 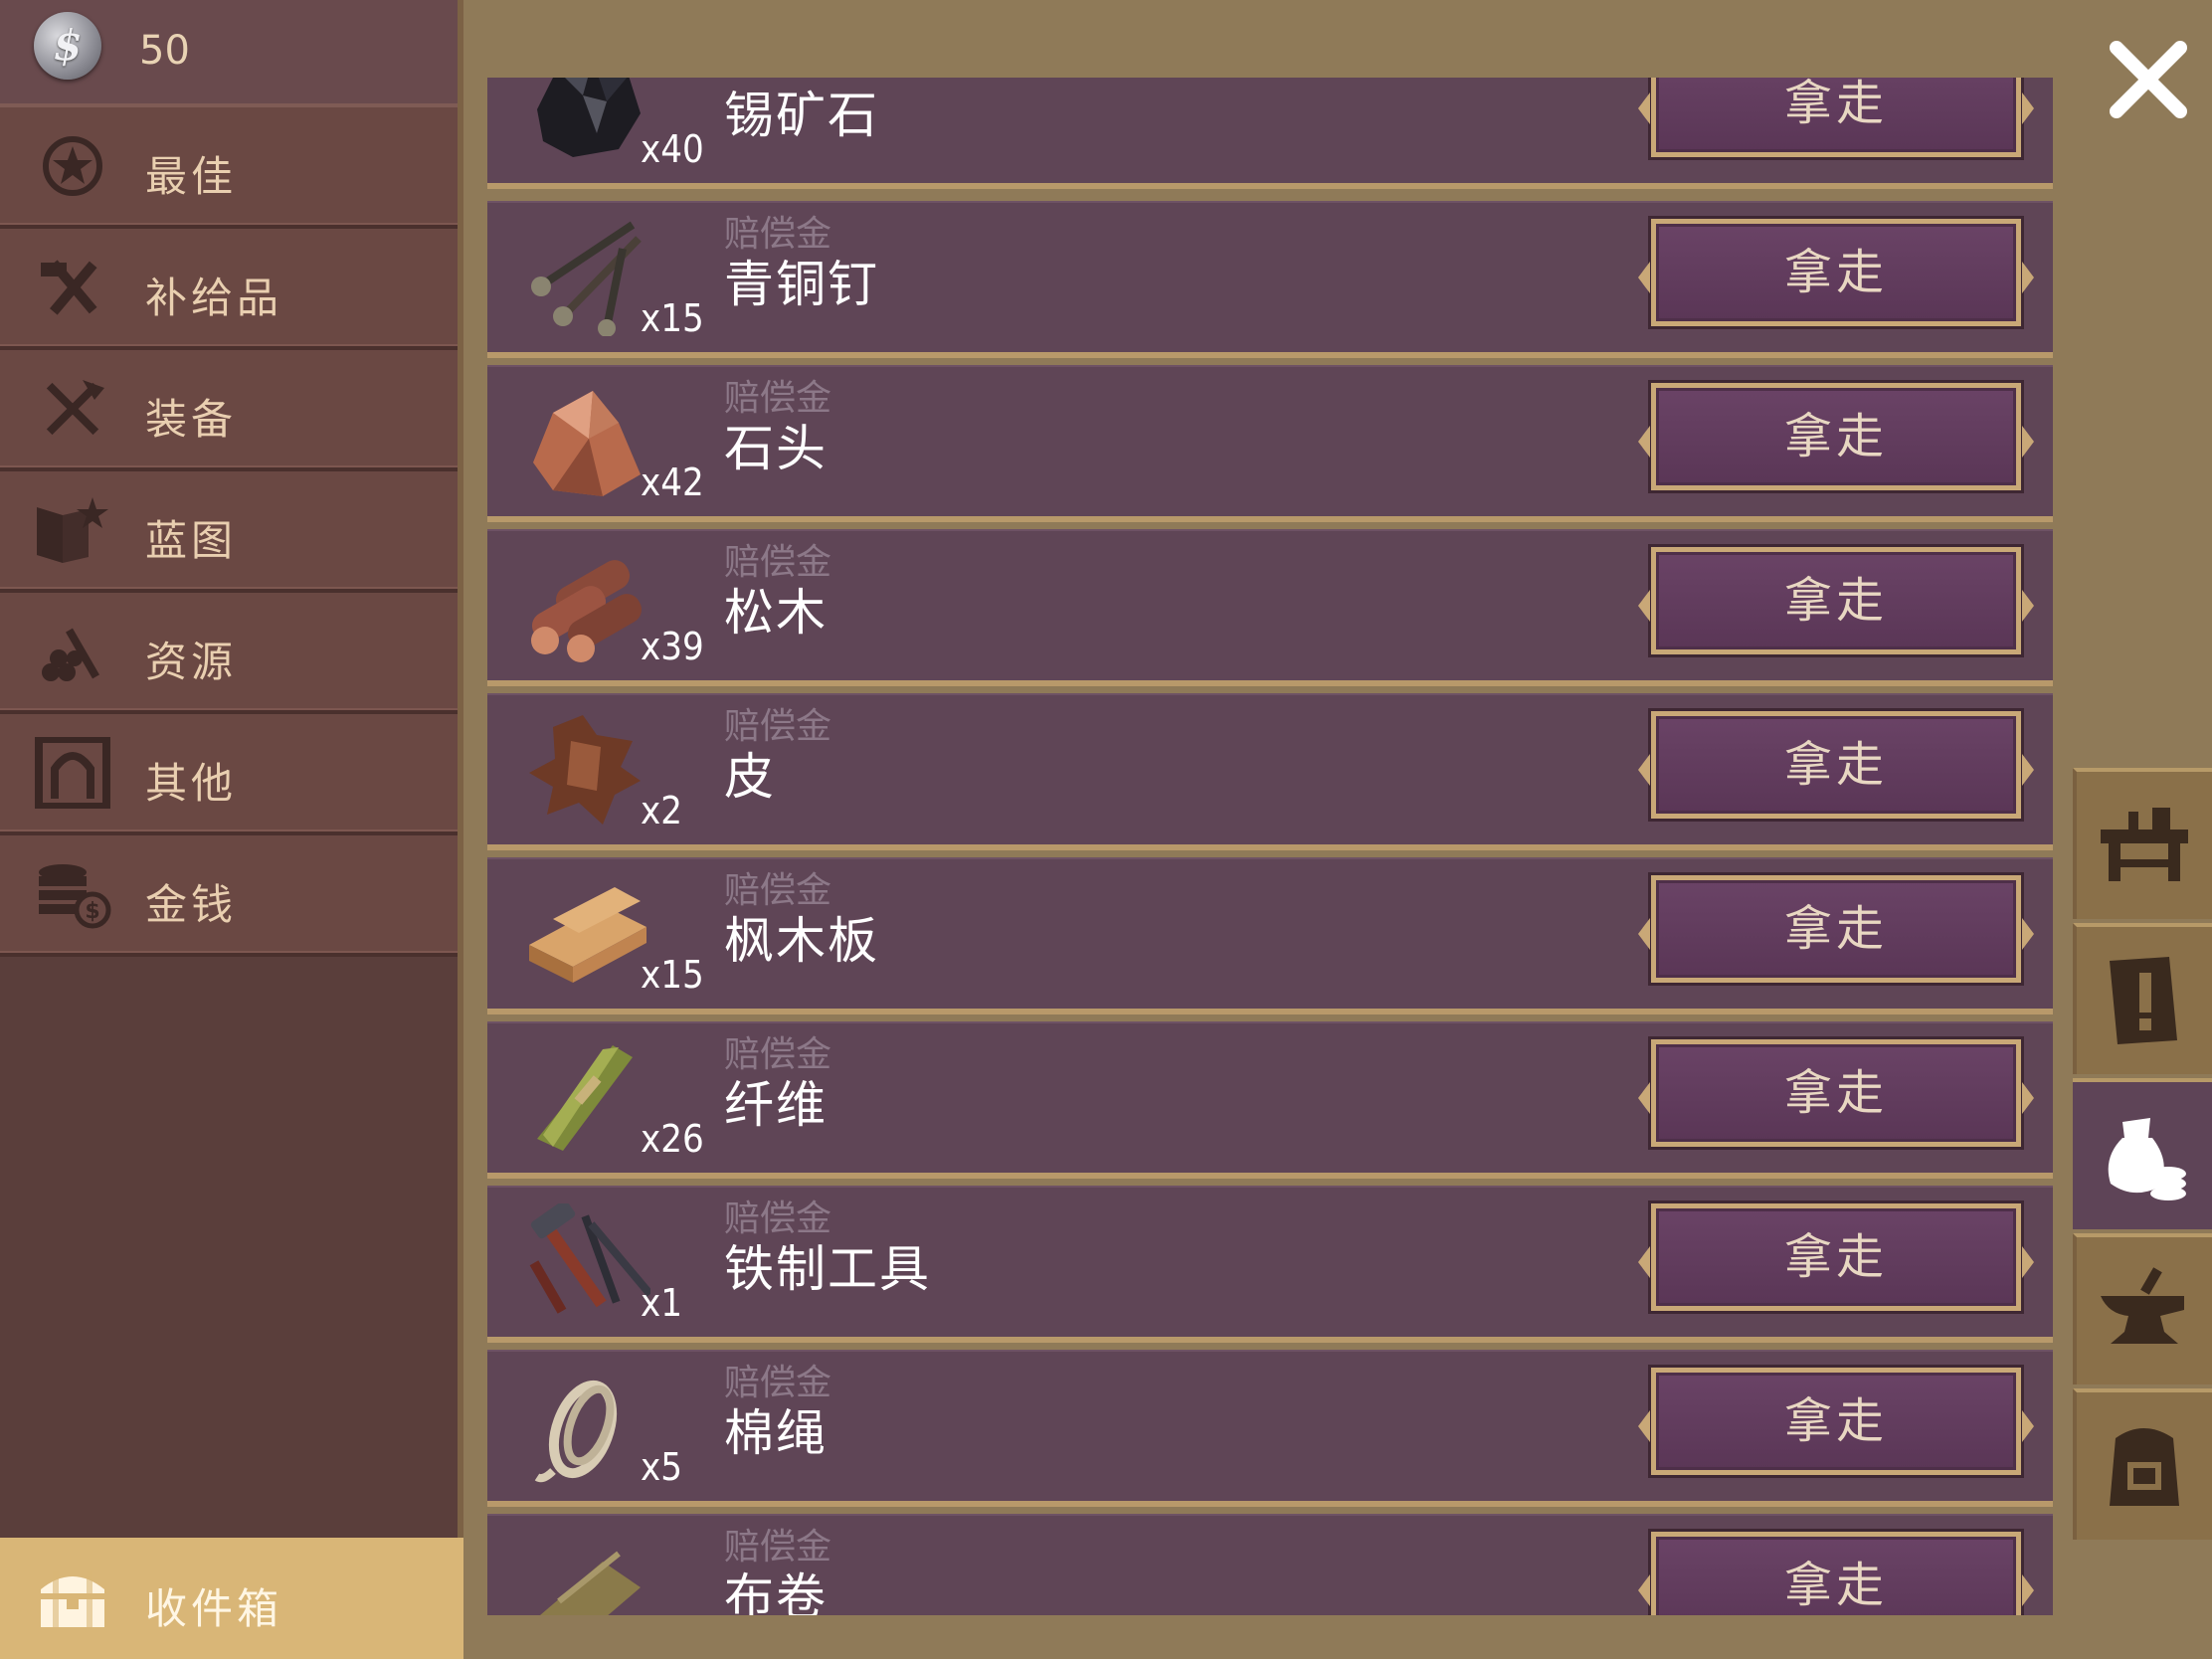 What do you see at coordinates (2147, 1159) in the screenshot?
I see `money-bag-icon` at bounding box center [2147, 1159].